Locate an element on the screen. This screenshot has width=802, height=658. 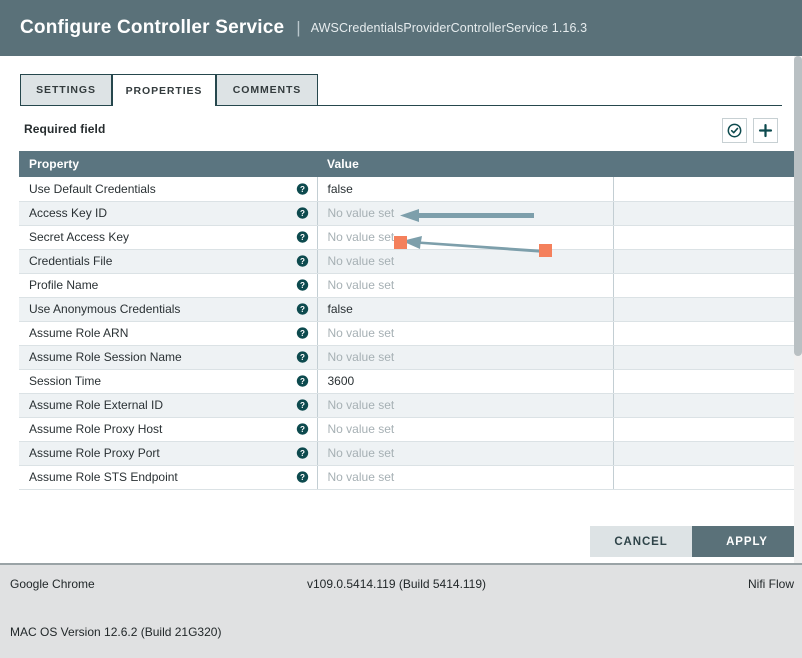
property-value-cell: 3600 is located at coordinates (465, 381).